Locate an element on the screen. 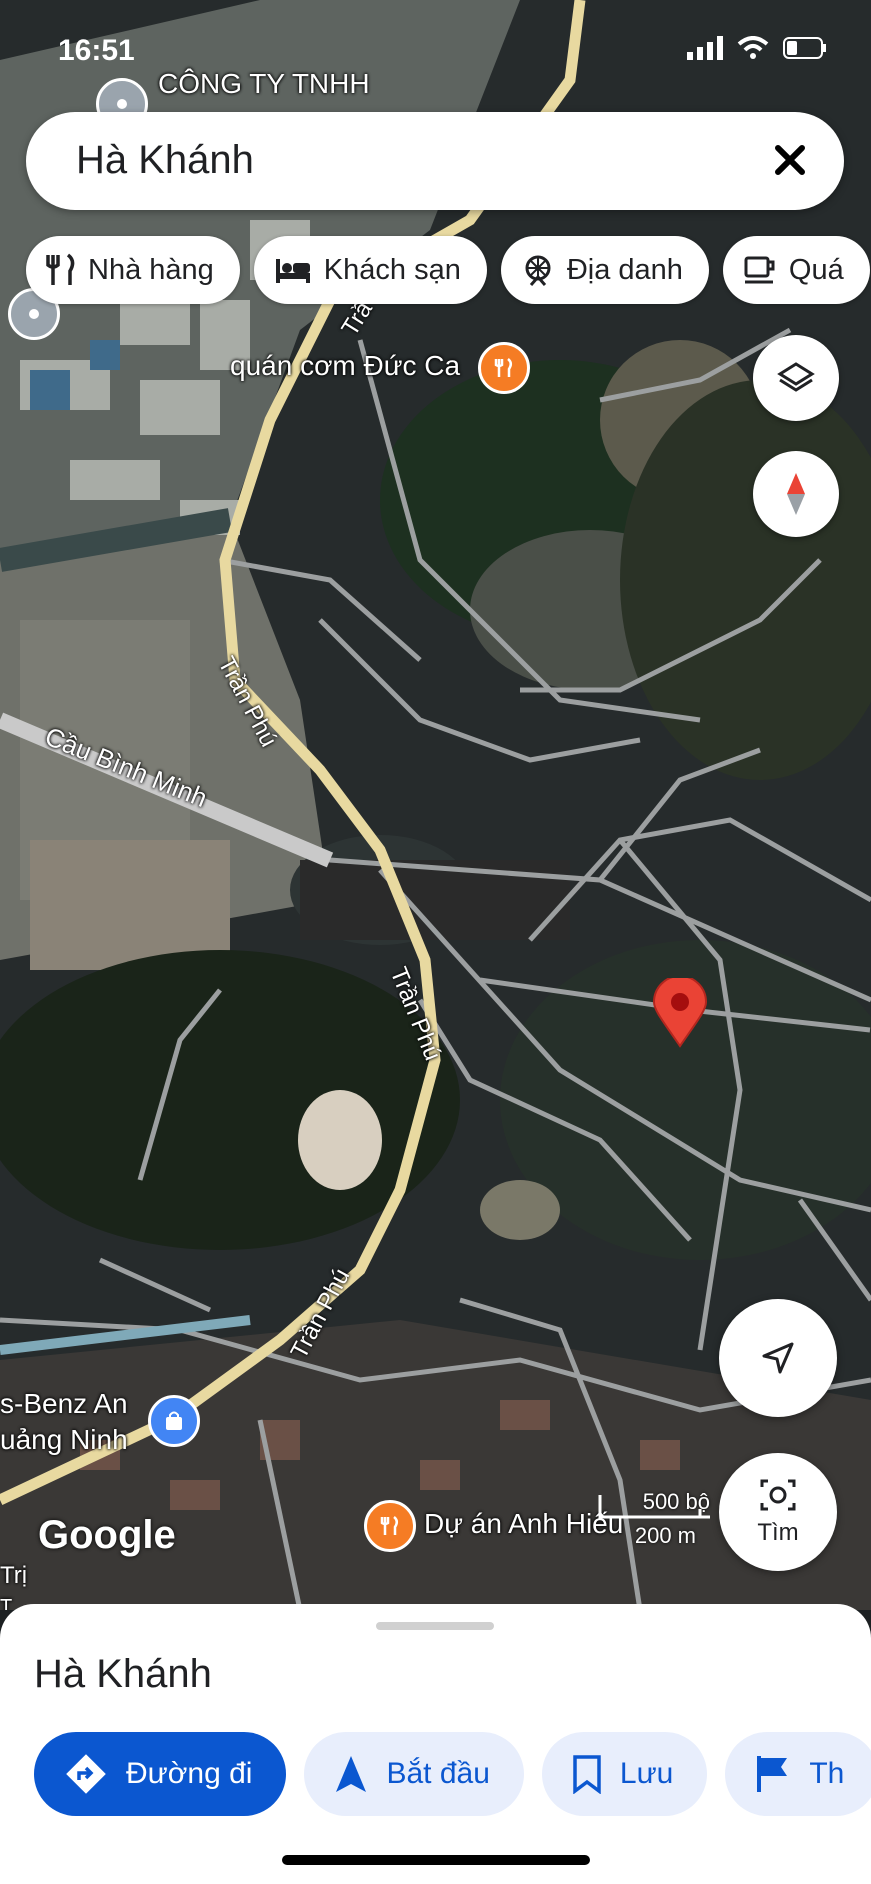 The image size is (871, 1884). bookmark-icon is located at coordinates (587, 1774).